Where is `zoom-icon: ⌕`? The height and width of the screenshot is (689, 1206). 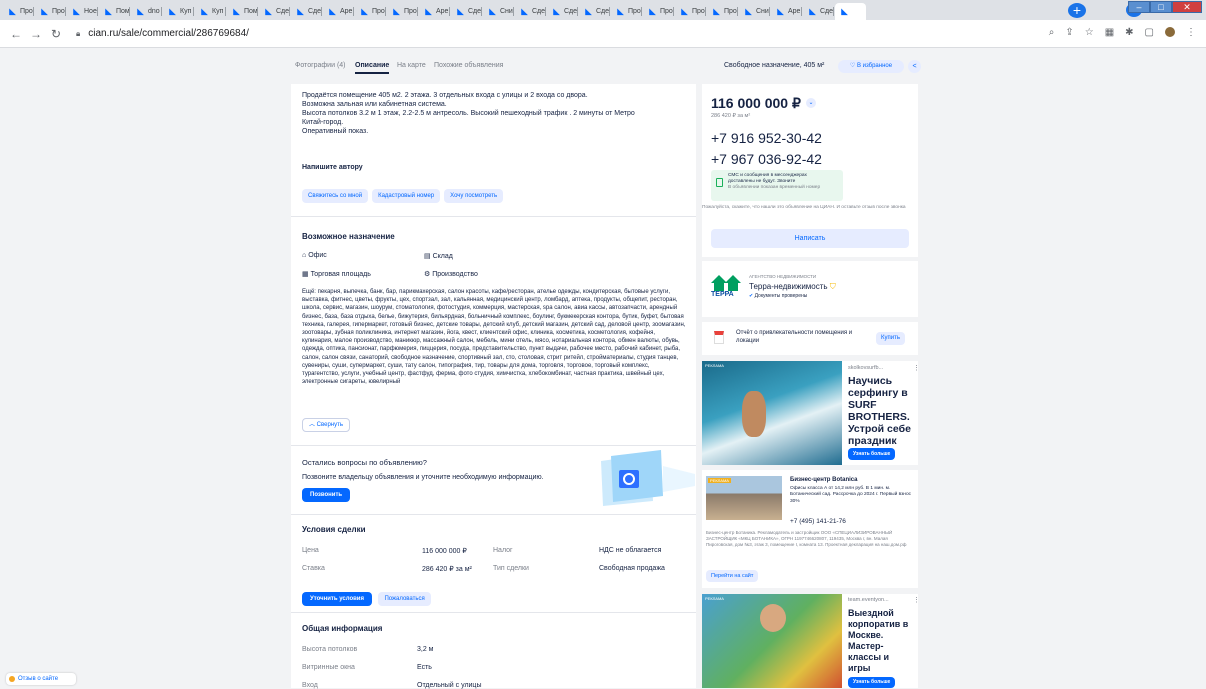 zoom-icon: ⌕ is located at coordinates (1052, 32).